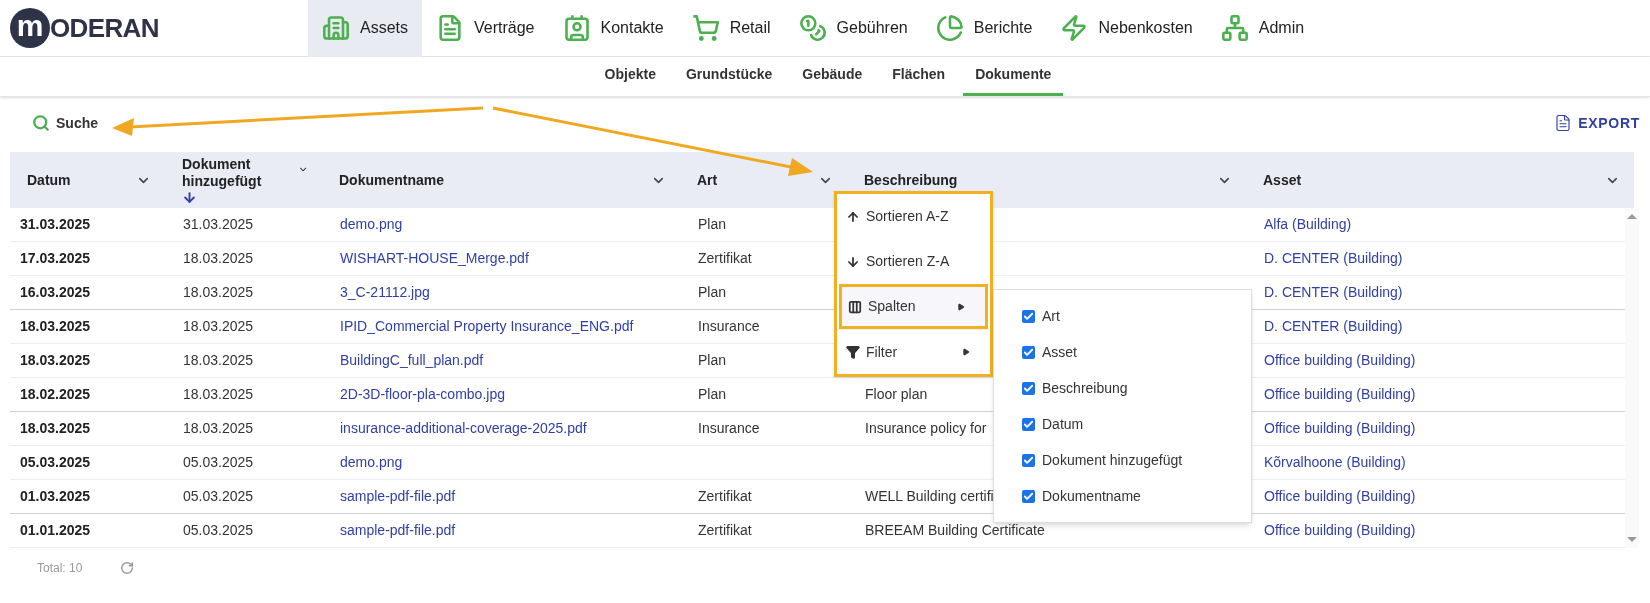 The height and width of the screenshot is (603, 1650). What do you see at coordinates (705, 28) in the screenshot?
I see `cart-icon` at bounding box center [705, 28].